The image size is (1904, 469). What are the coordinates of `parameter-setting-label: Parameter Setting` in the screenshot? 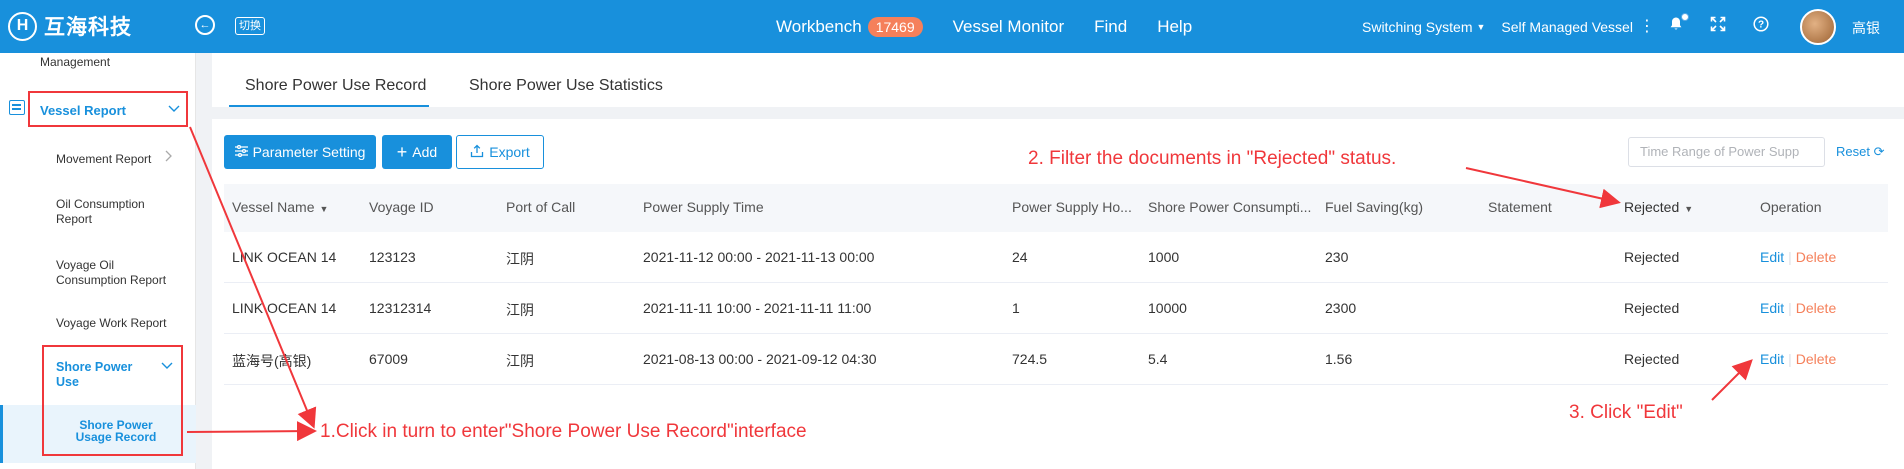 It's located at (309, 152).